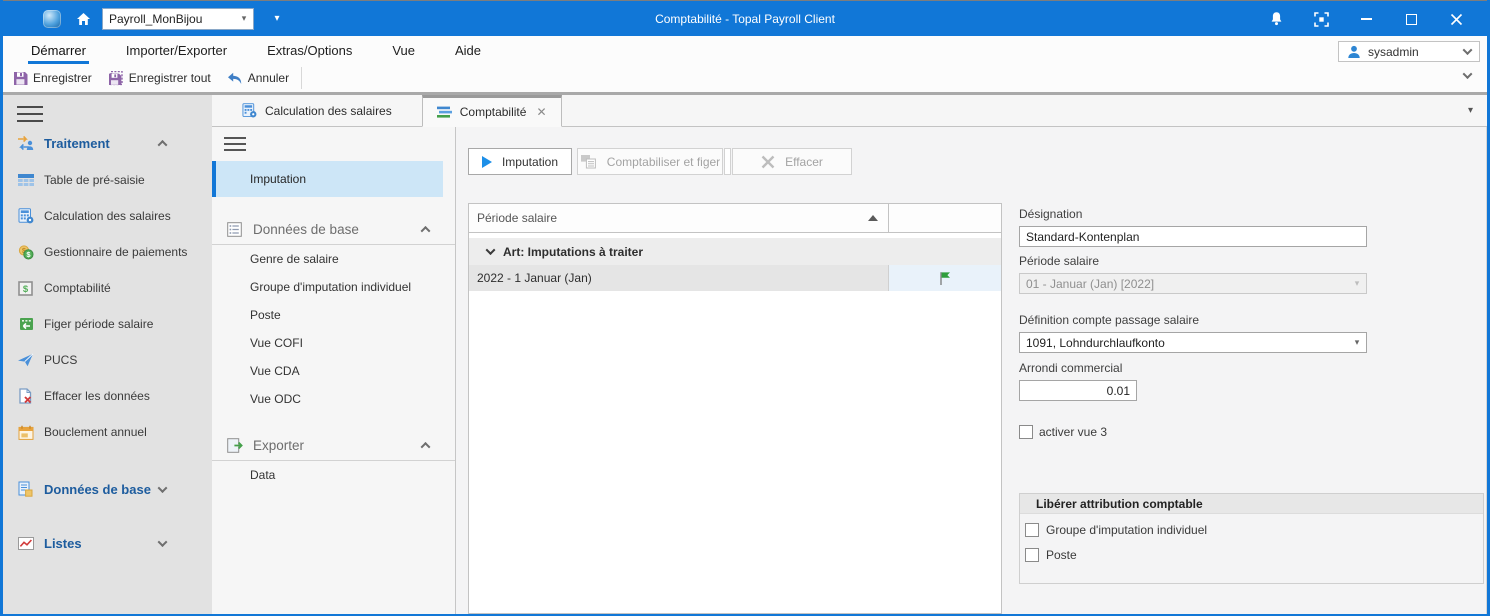 Image resolution: width=1490 pixels, height=616 pixels. What do you see at coordinates (679, 278) in the screenshot?
I see `period-cell: 2022 - 1 Januar (Jan)` at bounding box center [679, 278].